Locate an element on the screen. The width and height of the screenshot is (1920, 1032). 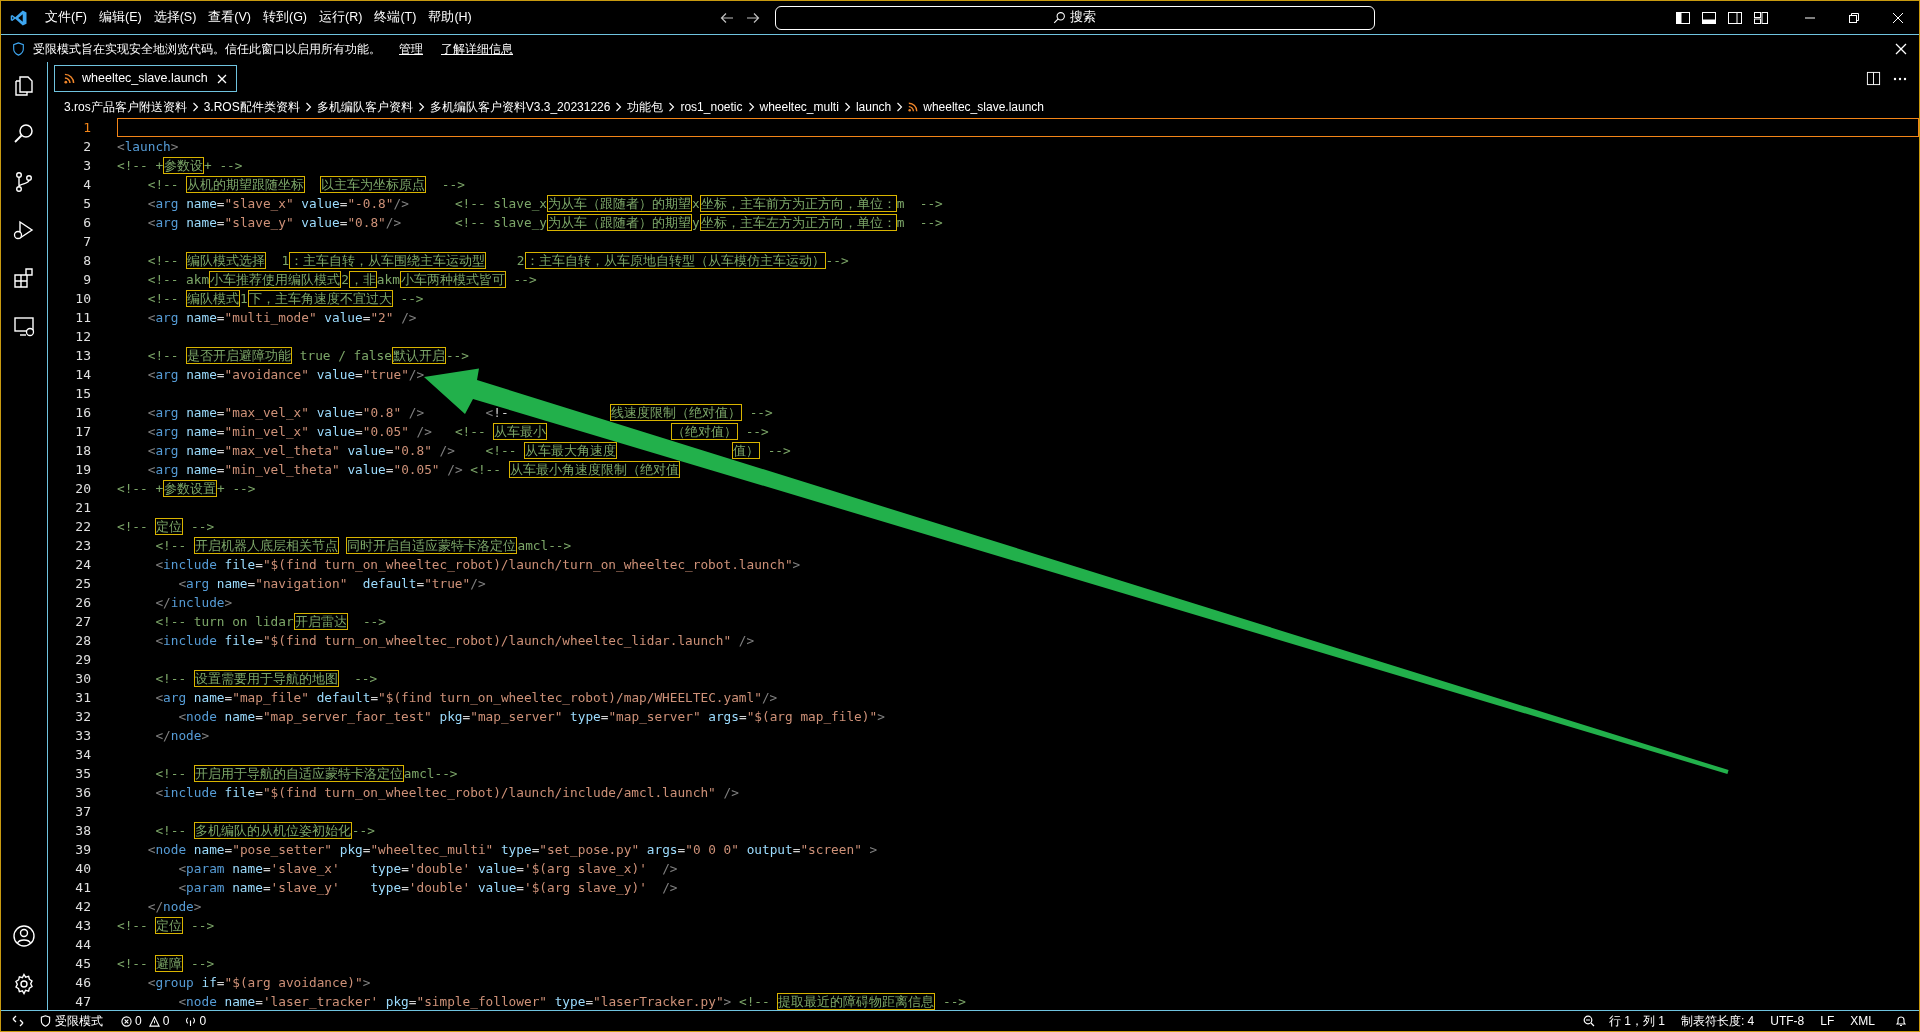
line-number: 34 is located at coordinates (82, 754).